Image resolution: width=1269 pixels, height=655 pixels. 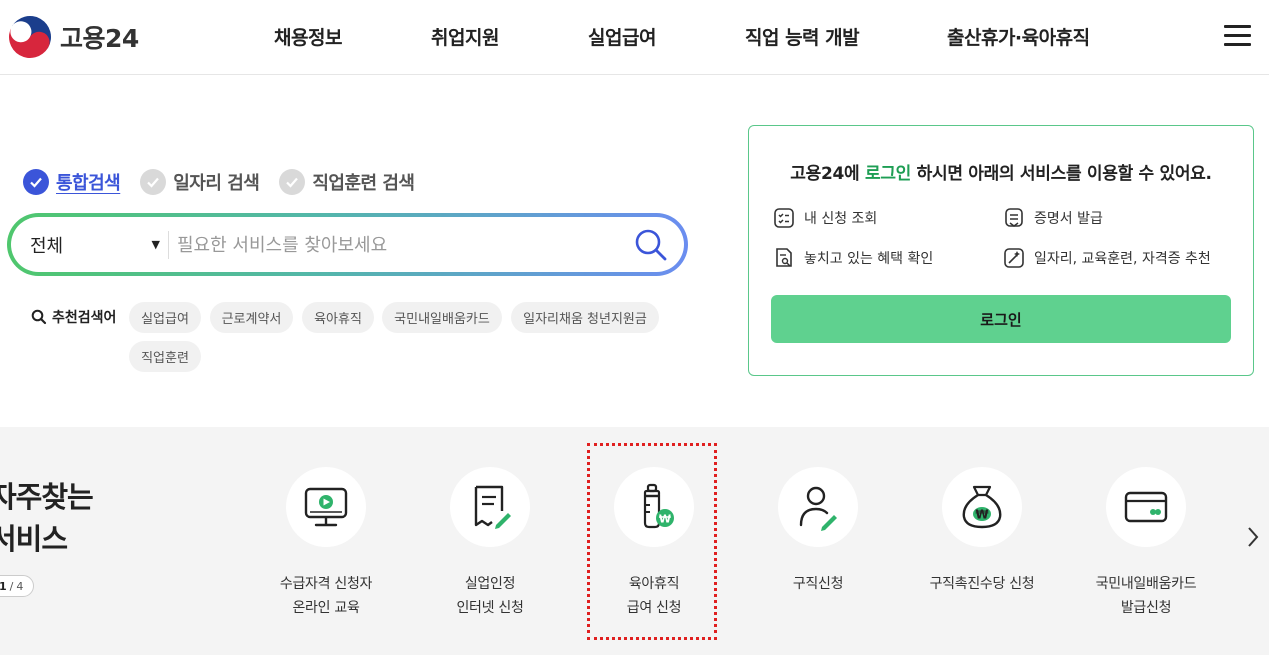 I want to click on nav-item-parental-leave: 출산휴가·육아휴직, so click(x=1018, y=36).